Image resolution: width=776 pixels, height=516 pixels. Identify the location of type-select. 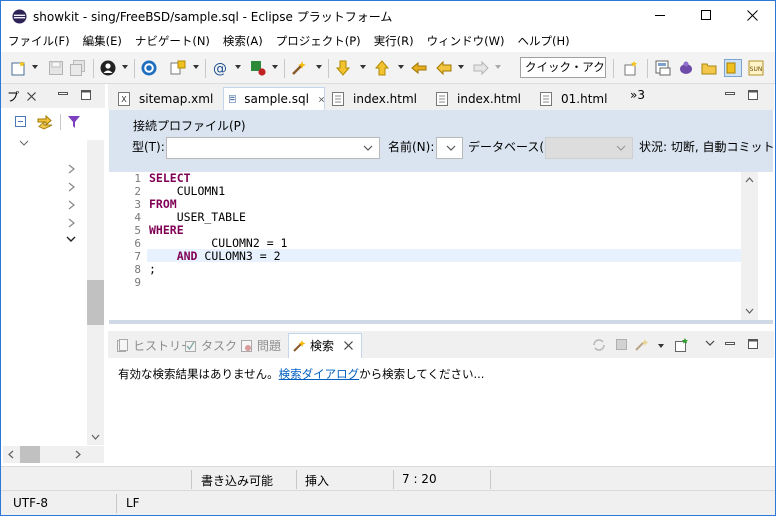
(273, 148).